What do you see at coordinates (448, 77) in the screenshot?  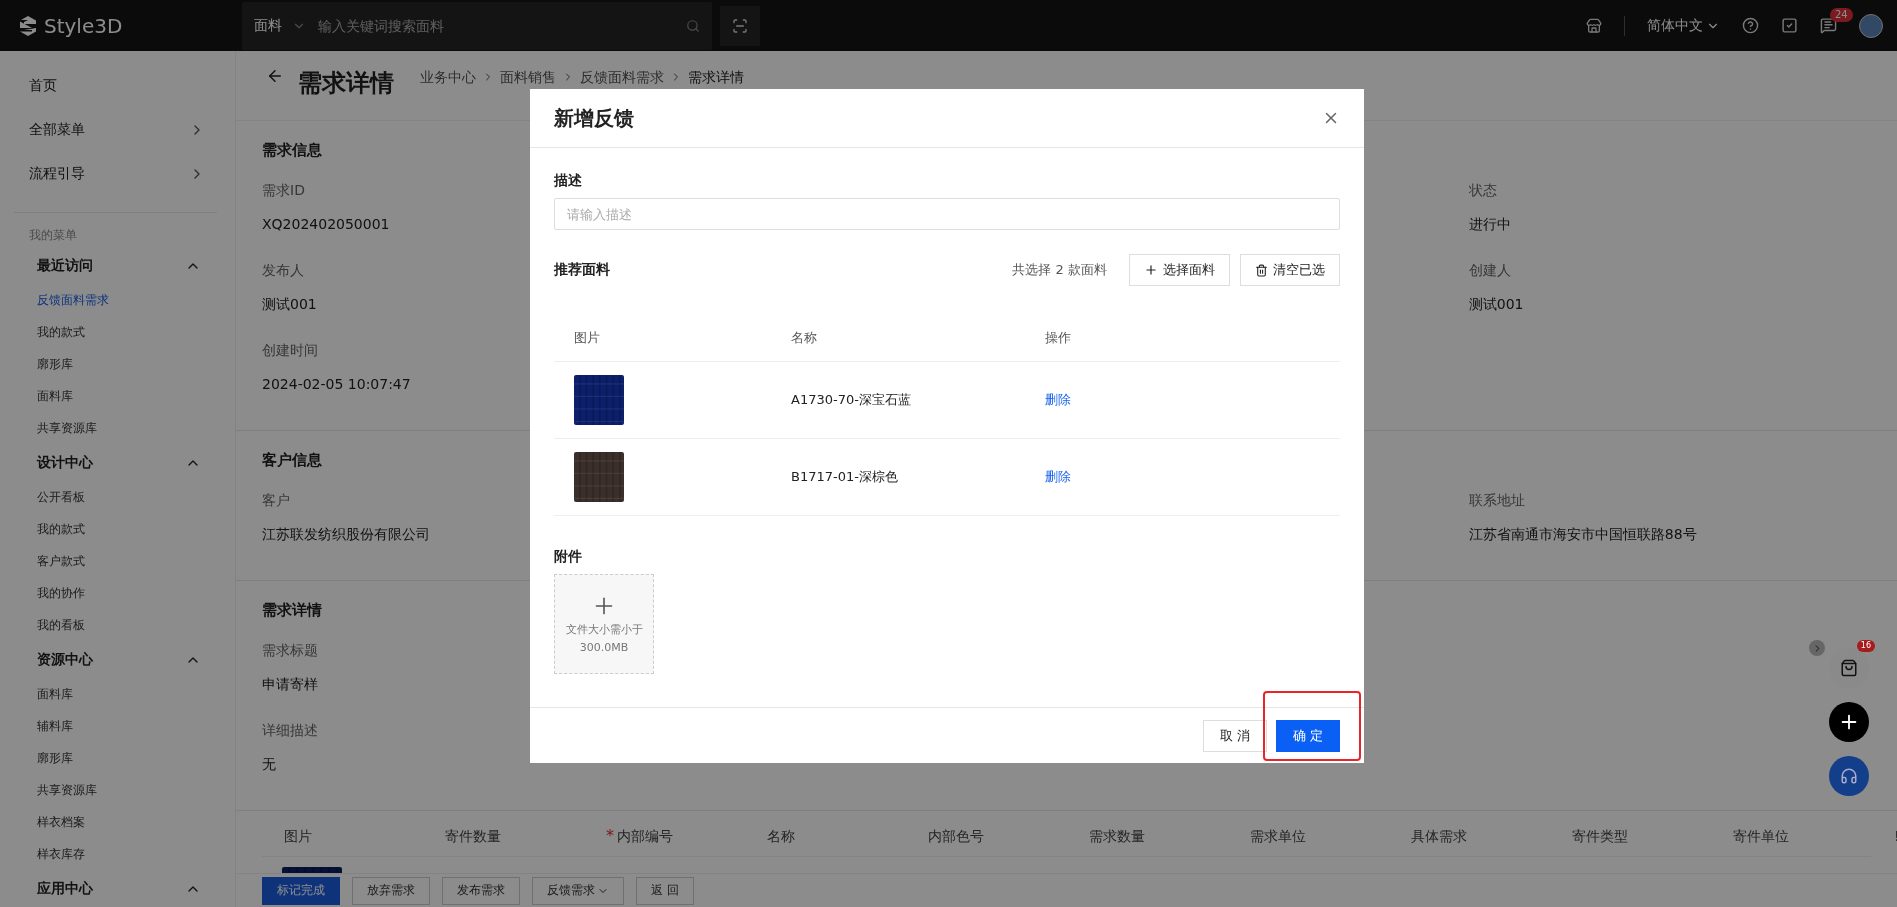 I see `breadcrumb-link: 业务中心` at bounding box center [448, 77].